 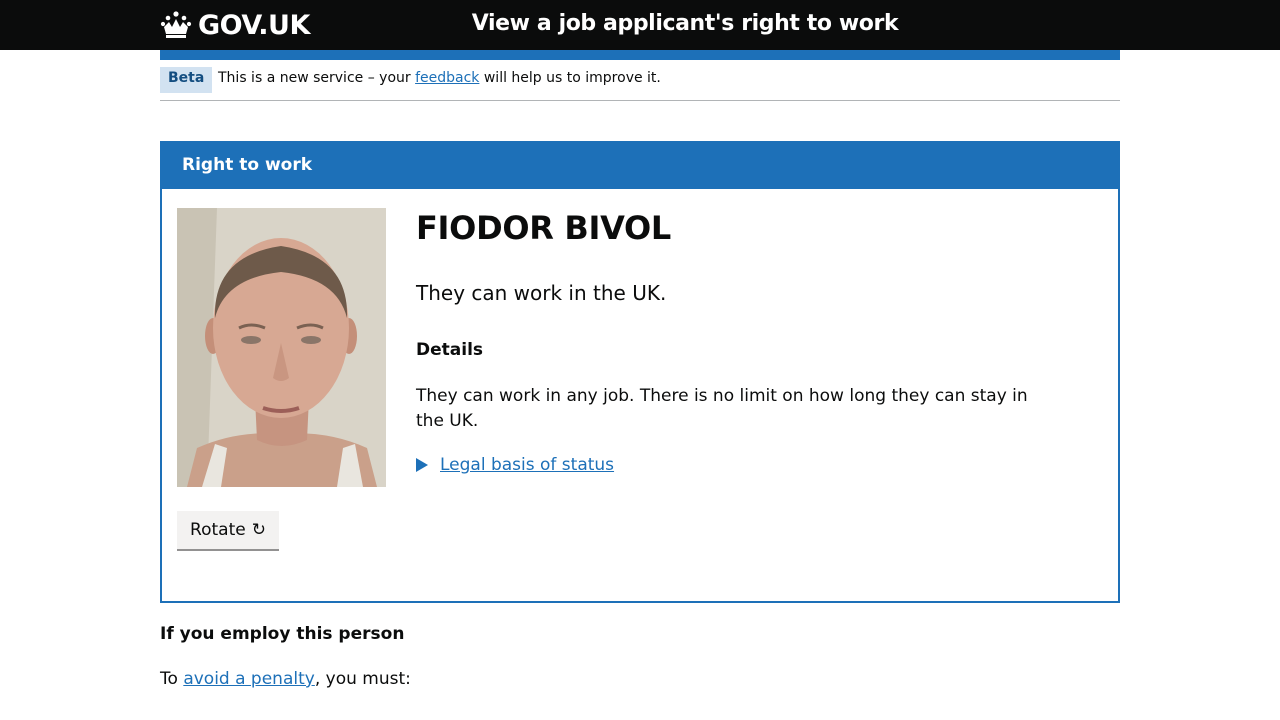 I want to click on govuk-logo: GOV.UK, so click(x=235, y=25).